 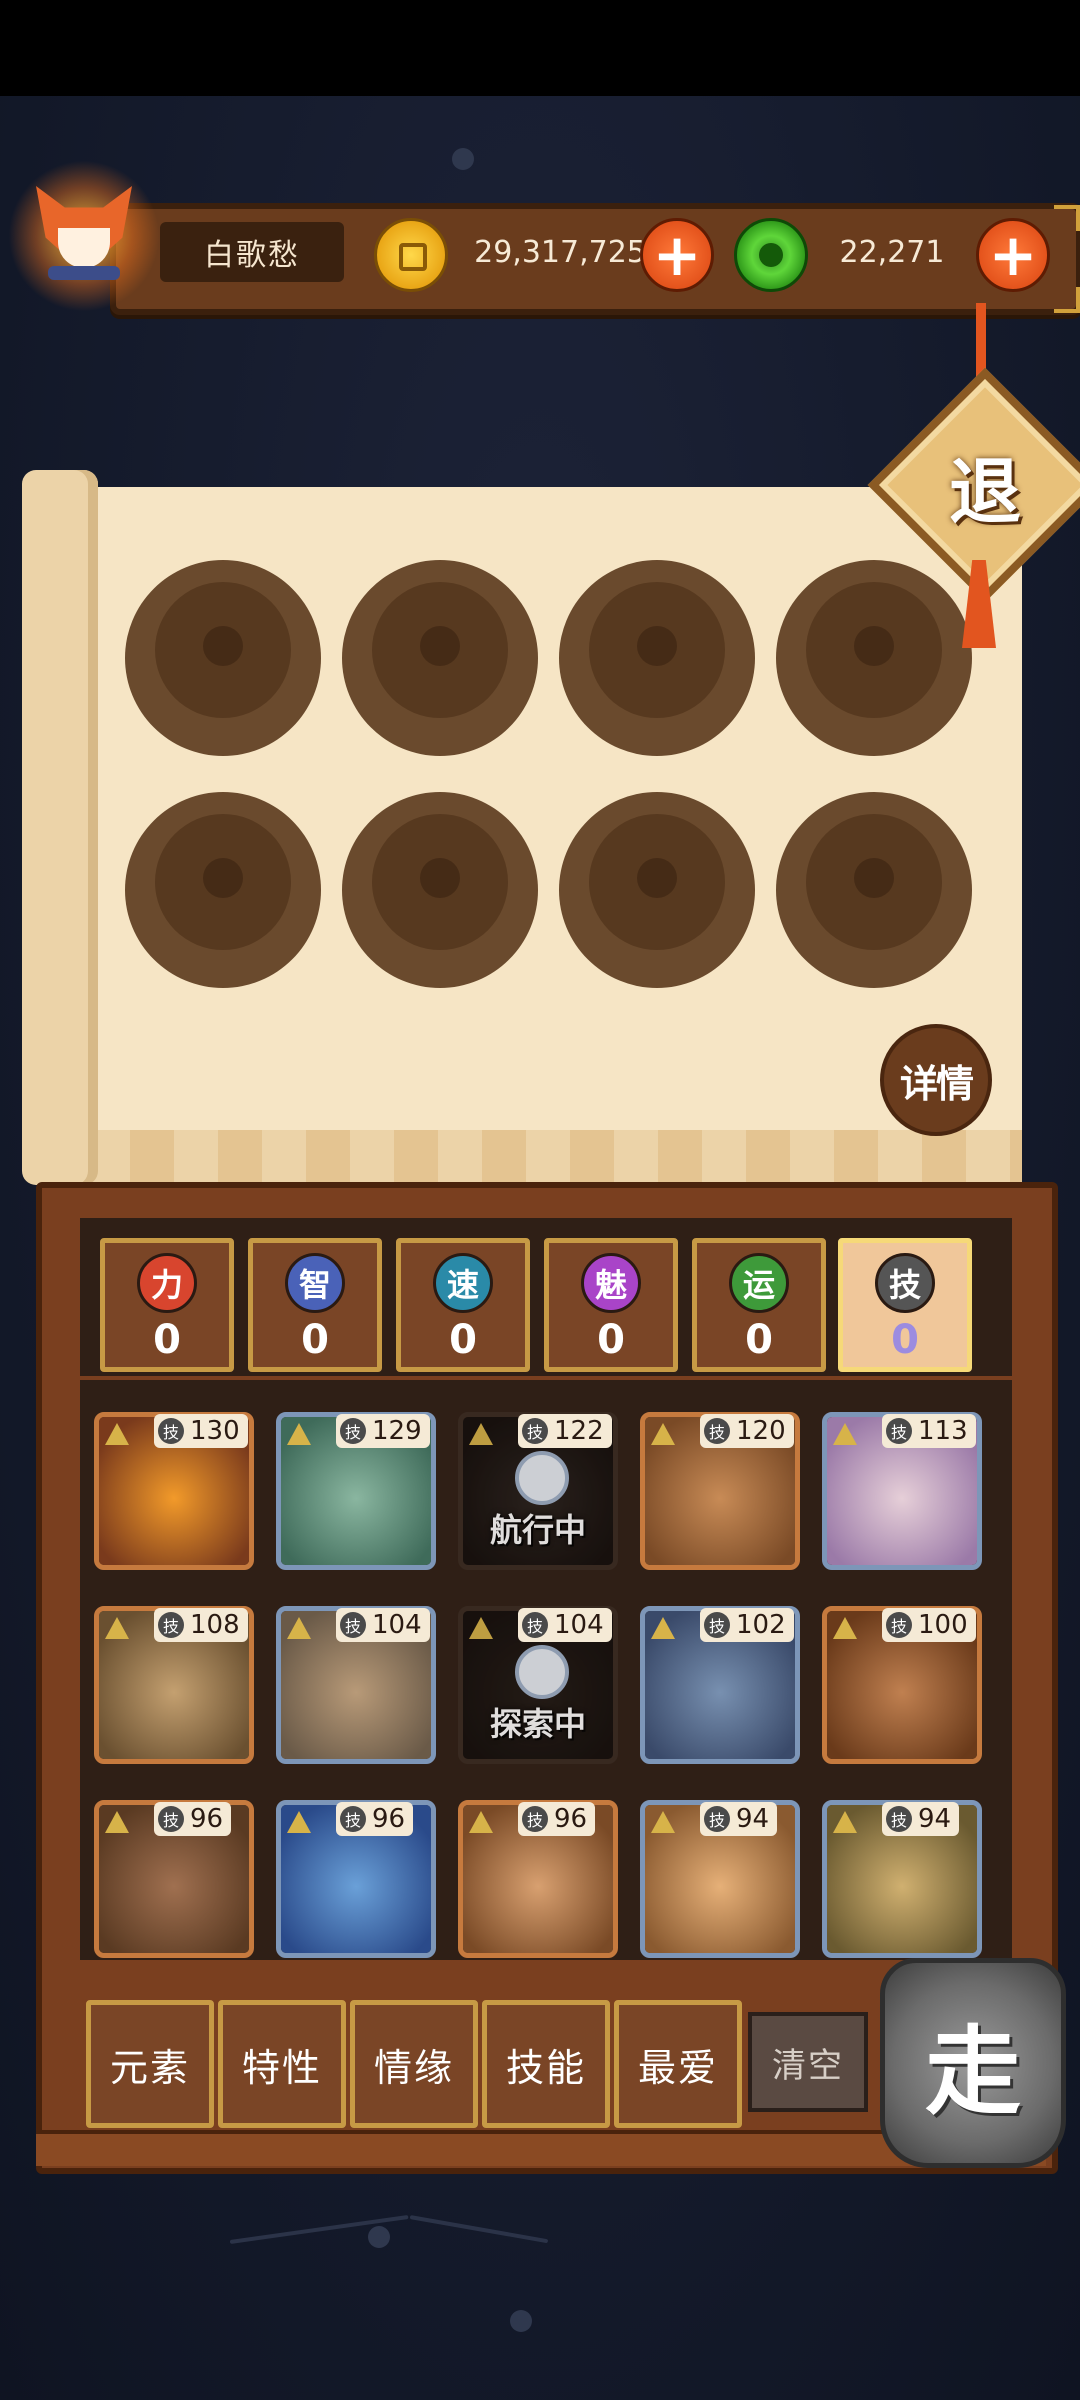 What do you see at coordinates (985, 485) in the screenshot?
I see `exit-button: 退` at bounding box center [985, 485].